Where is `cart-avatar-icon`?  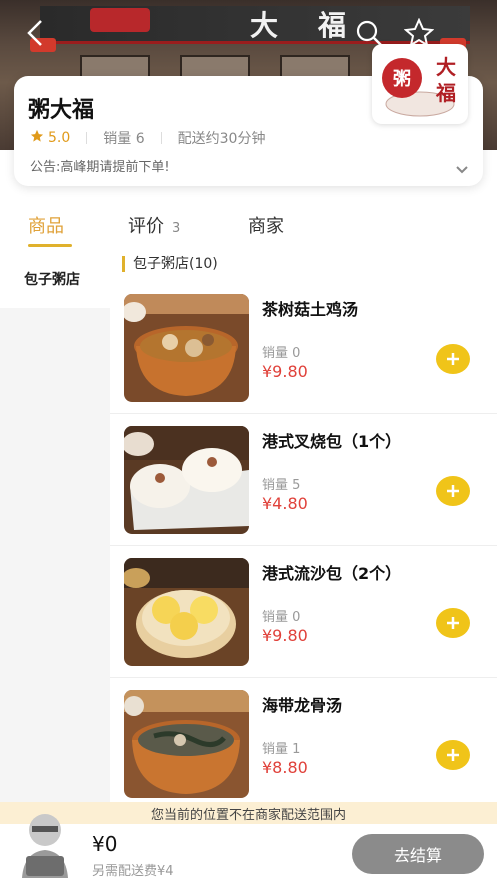
cart-avatar-icon is located at coordinates (45, 843).